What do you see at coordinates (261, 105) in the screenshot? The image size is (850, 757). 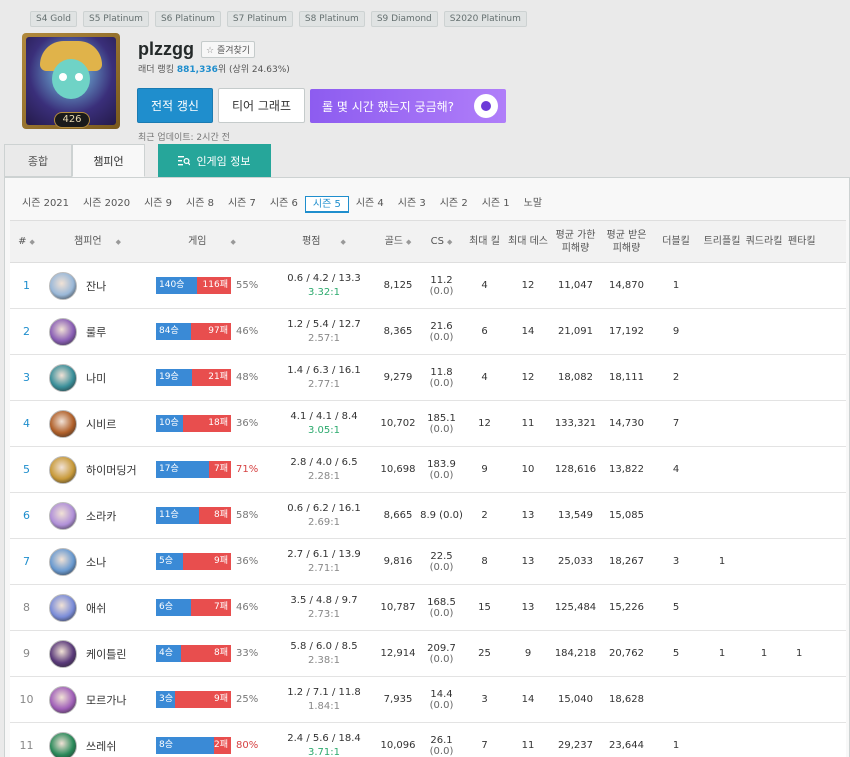 I see `tier-graph-button: 티어 그래프` at bounding box center [261, 105].